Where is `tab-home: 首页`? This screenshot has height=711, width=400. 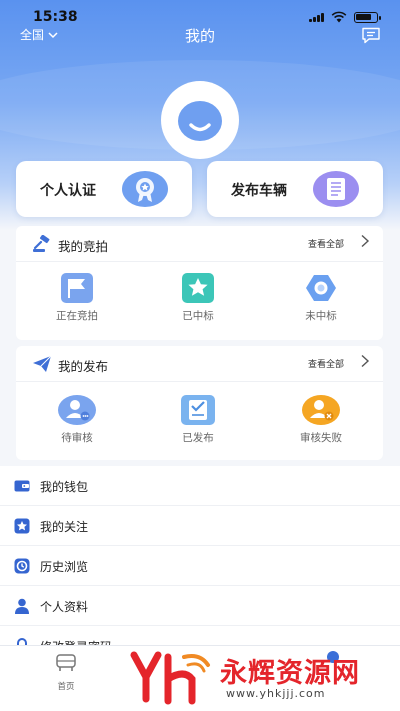 tab-home: 首页 is located at coordinates (66, 672).